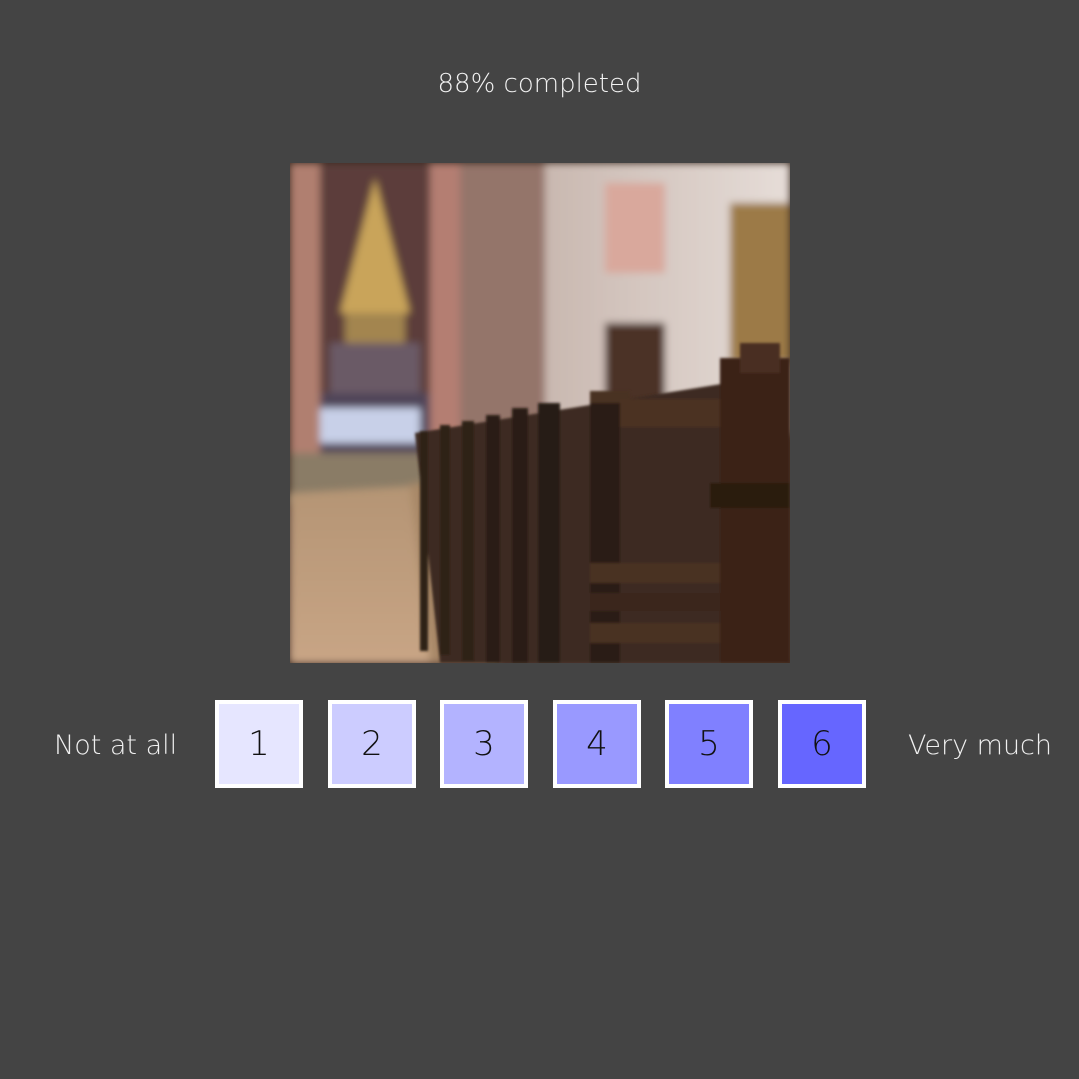 This screenshot has width=1079, height=1079. Describe the element at coordinates (259, 744) in the screenshot. I see `rating-button-1: 1` at that location.